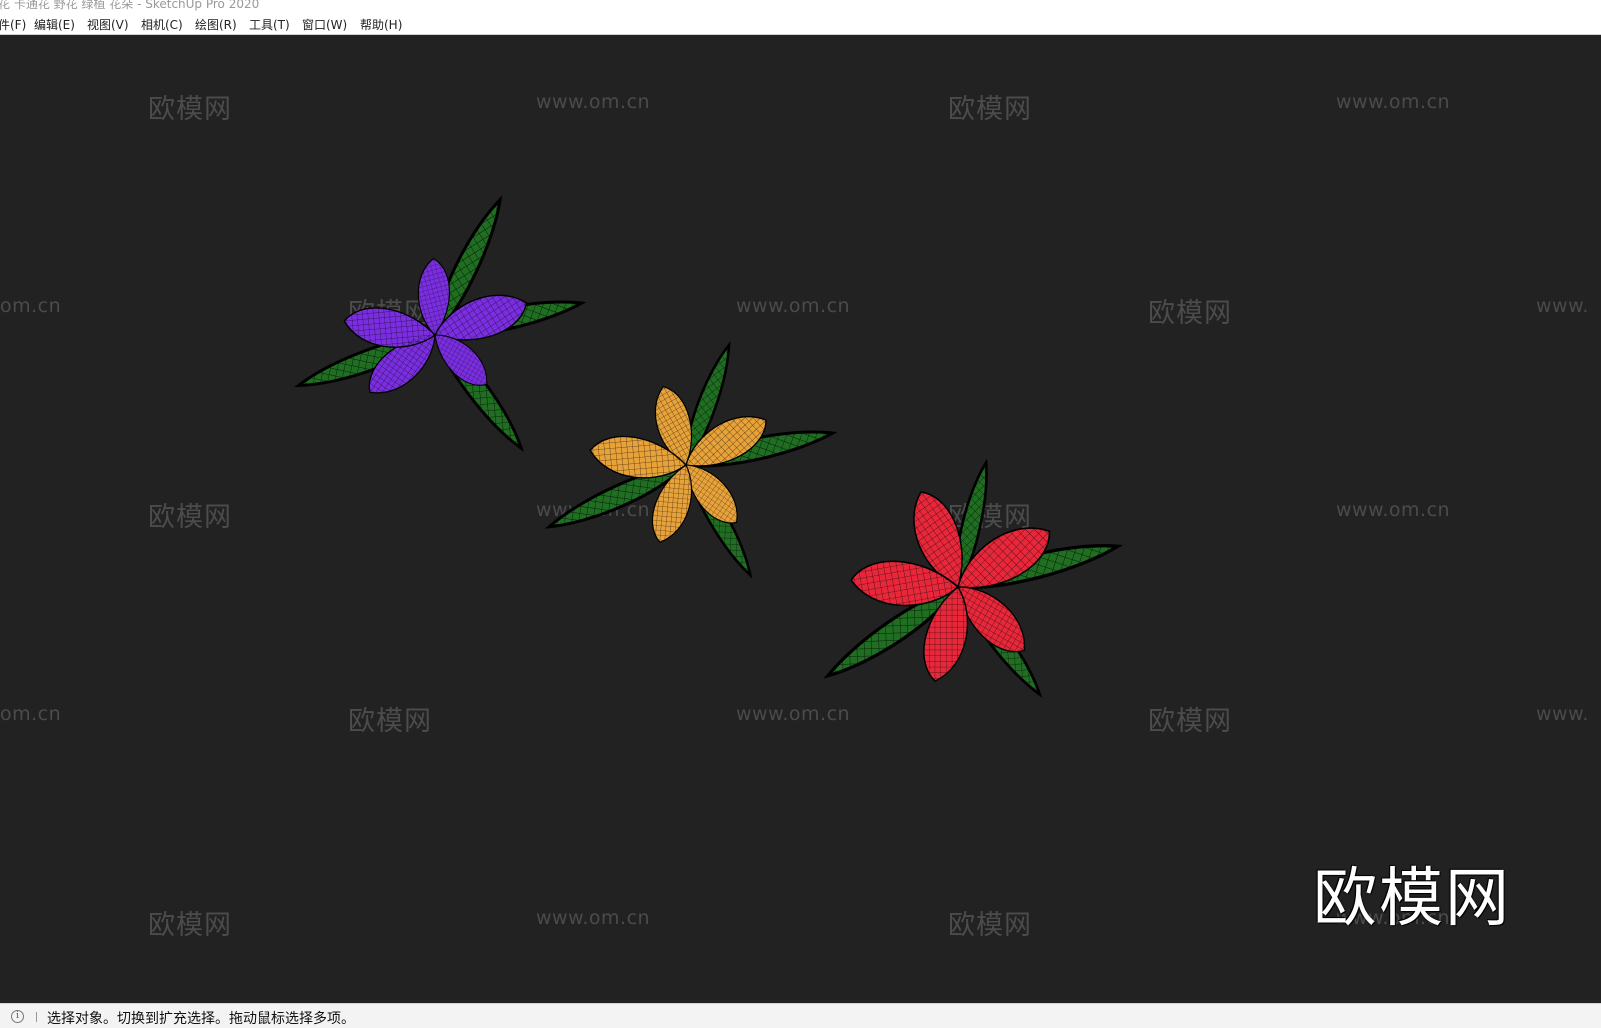 The image size is (1601, 1028). Describe the element at coordinates (36, 1017) in the screenshot. I see `status-divider` at that location.